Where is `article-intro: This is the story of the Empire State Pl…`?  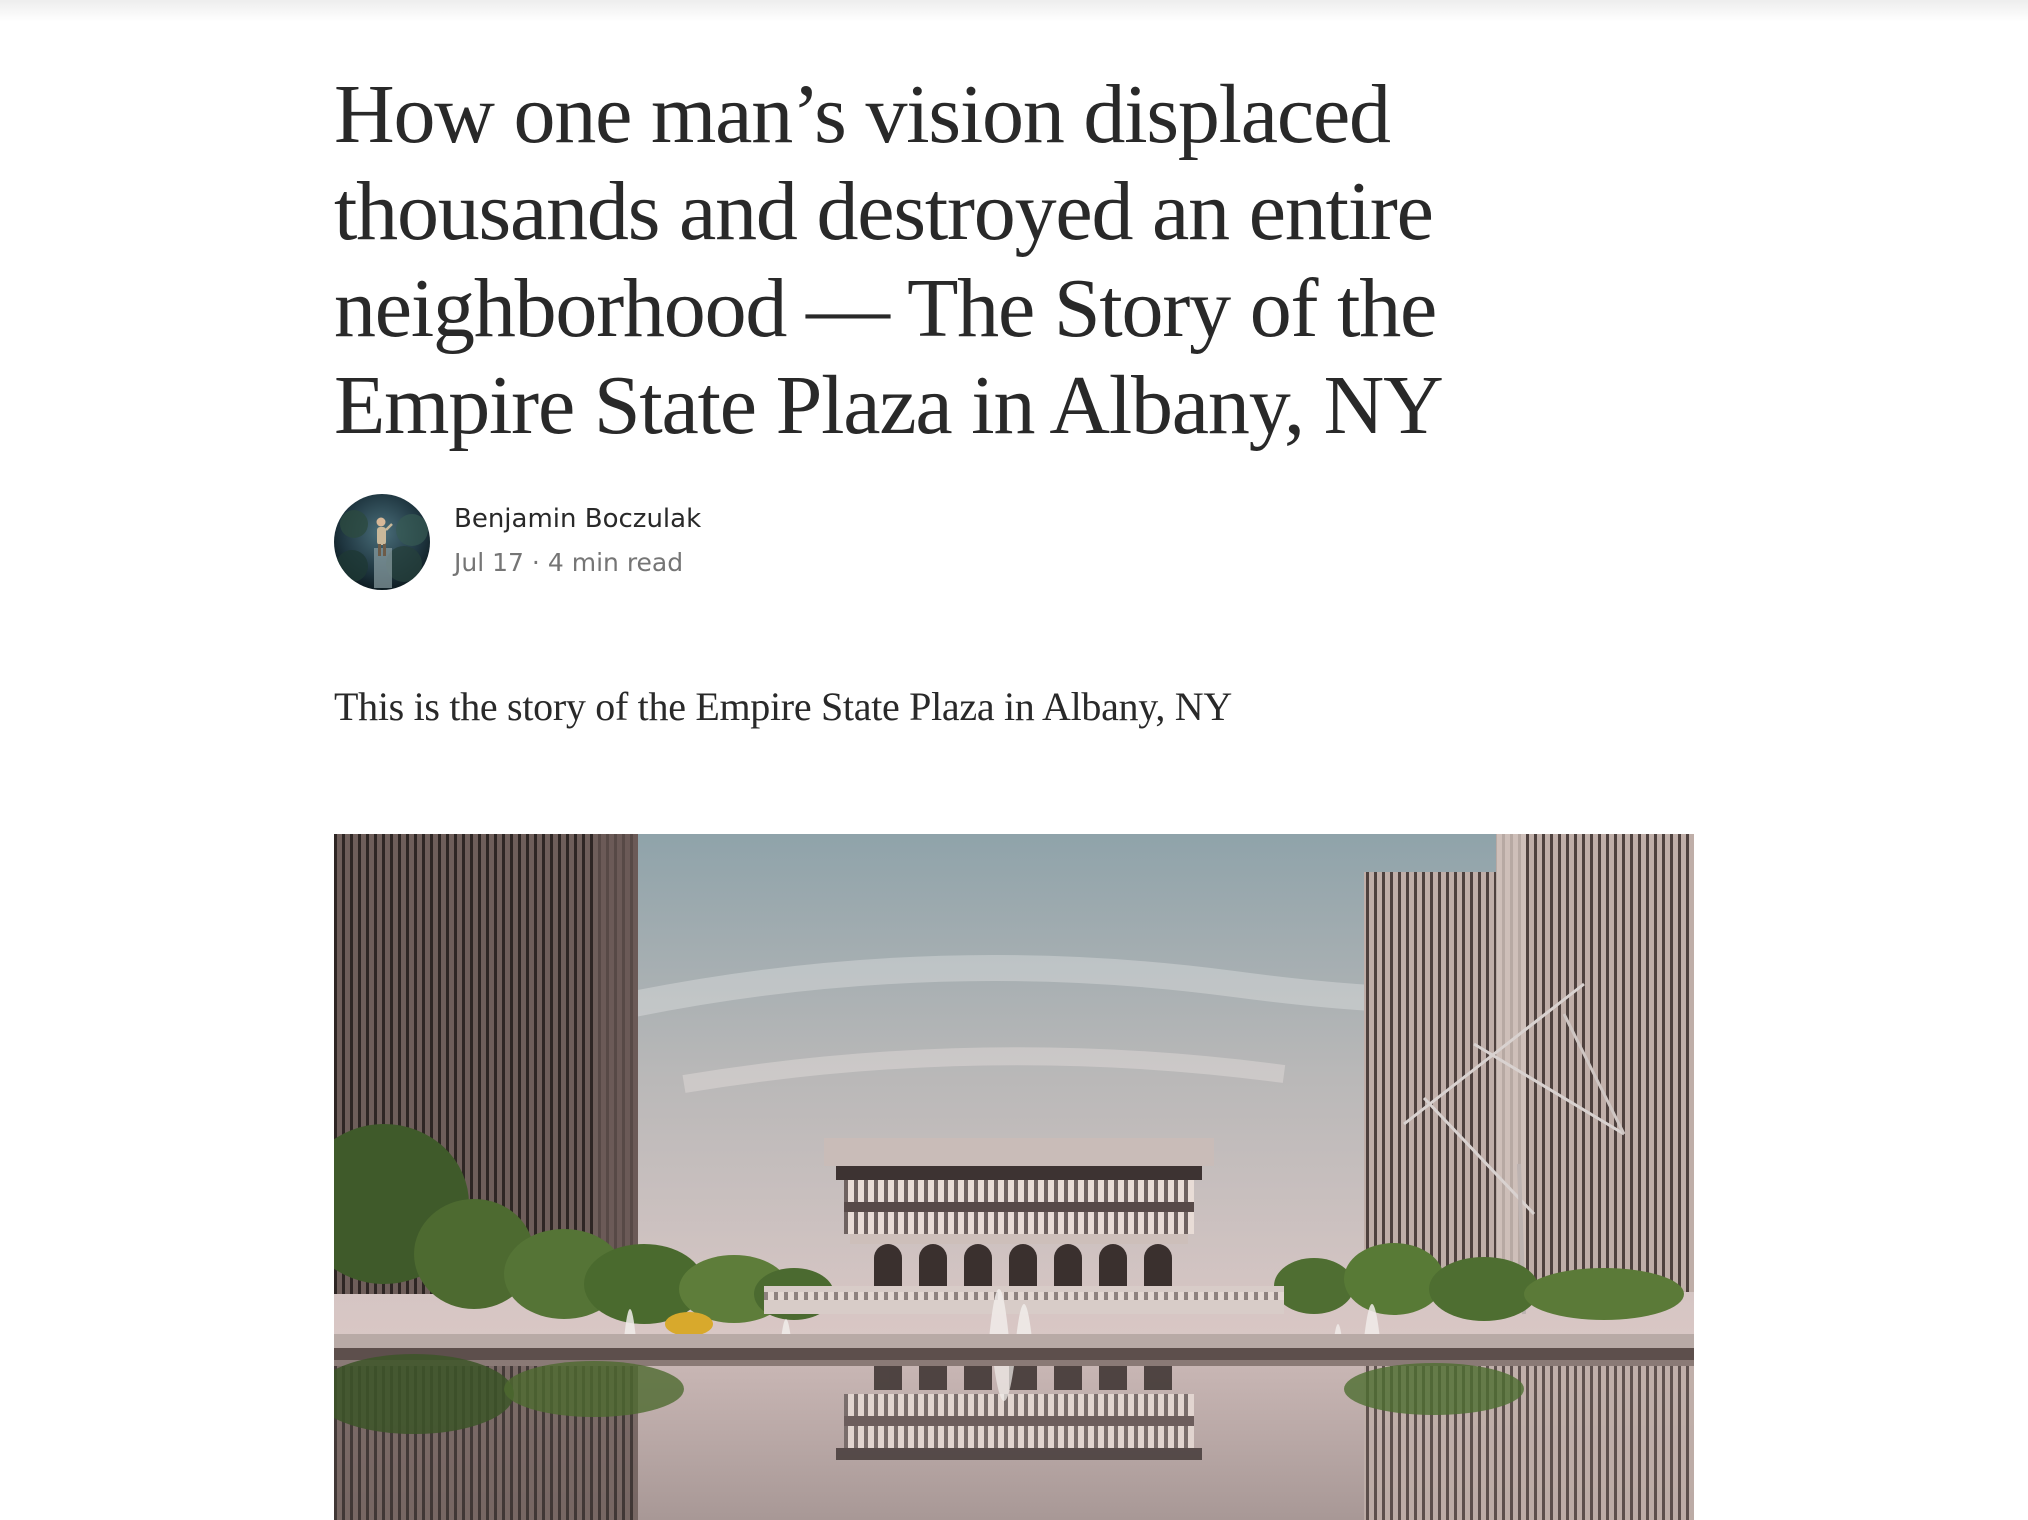
article-intro: This is the story of the Empire State Pl… is located at coordinates (783, 706).